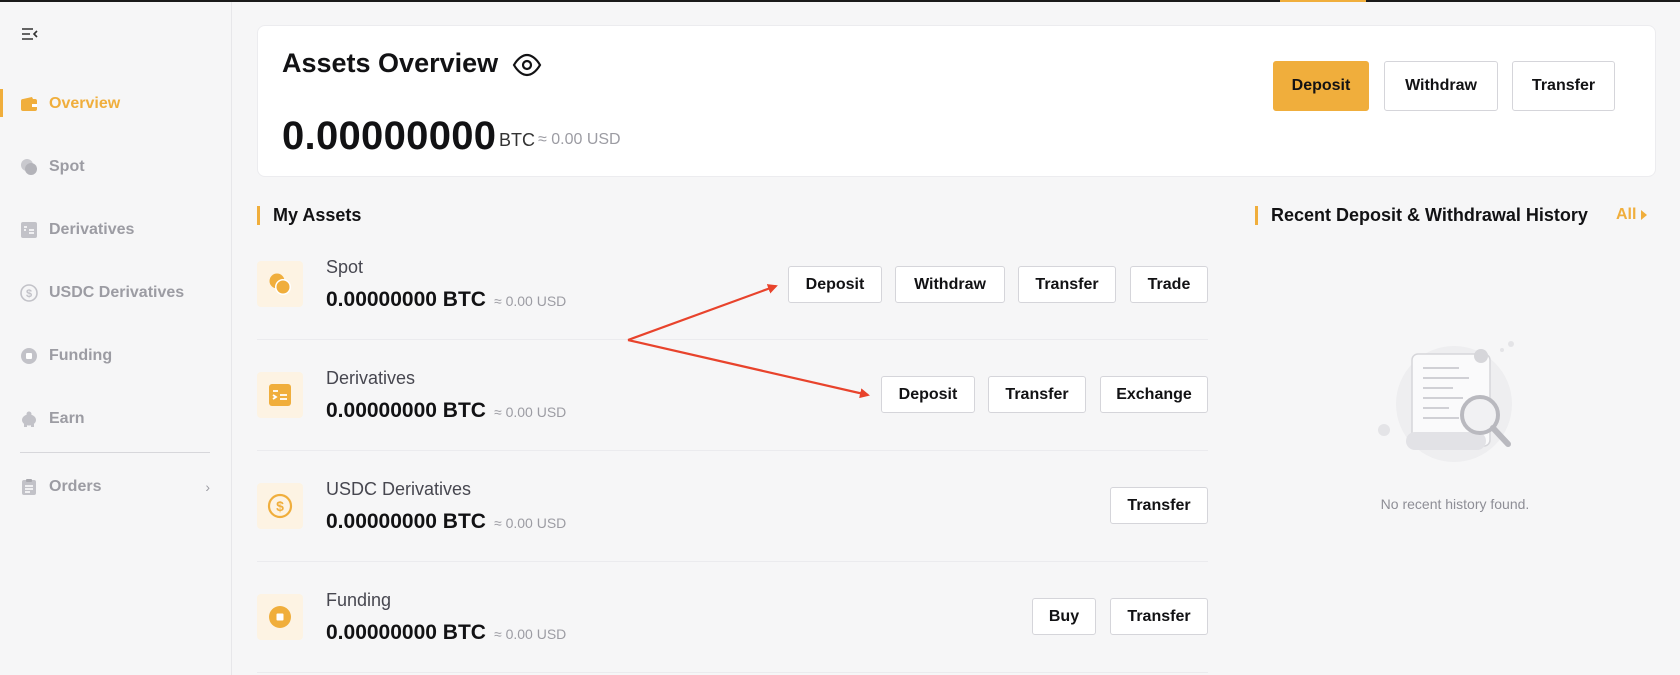 This screenshot has height=675, width=1680. What do you see at coordinates (1563, 86) in the screenshot?
I see `transfer-button: Transfer` at bounding box center [1563, 86].